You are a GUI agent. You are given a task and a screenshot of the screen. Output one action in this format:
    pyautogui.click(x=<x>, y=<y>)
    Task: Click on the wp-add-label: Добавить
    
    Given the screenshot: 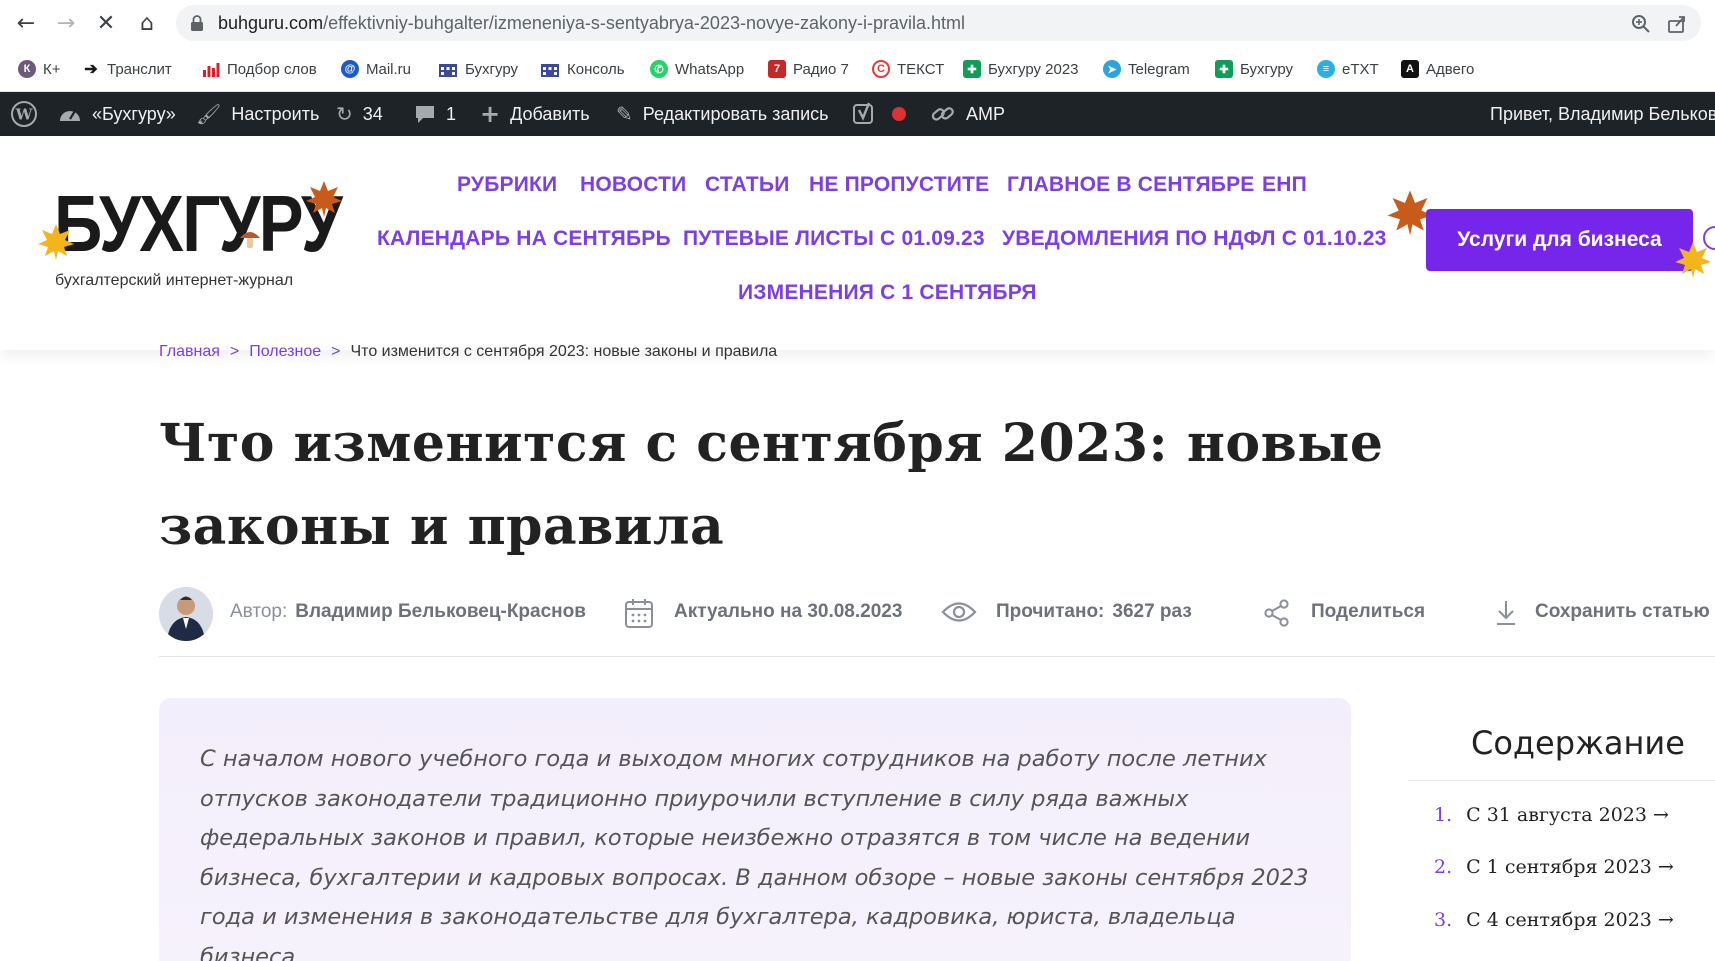 What is the action you would take?
    pyautogui.click(x=550, y=113)
    